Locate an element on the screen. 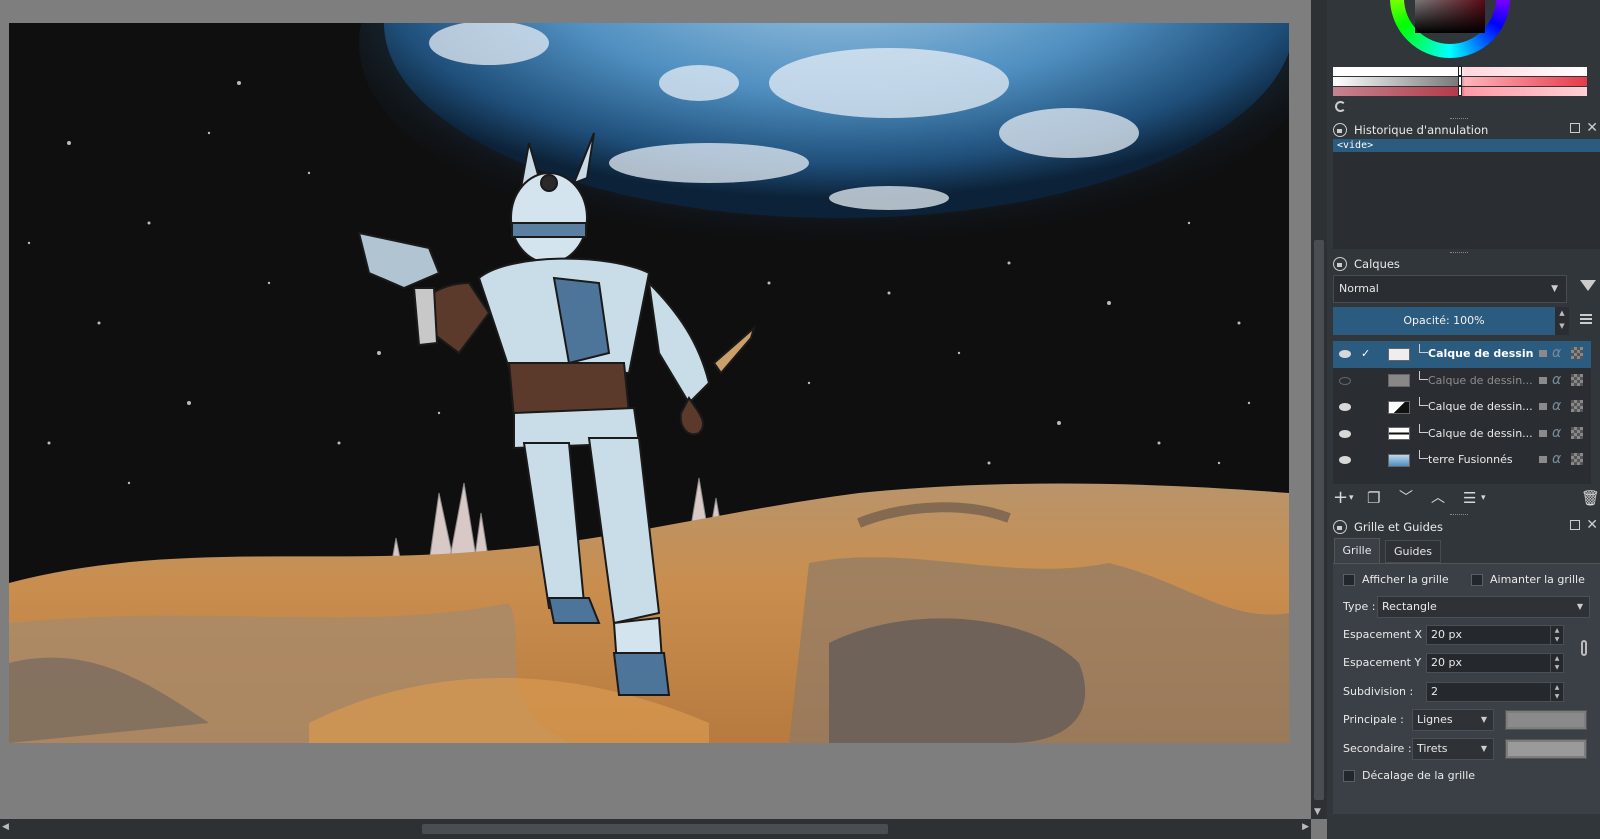 The height and width of the screenshot is (839, 1600). tab-guides: Guides is located at coordinates (1413, 551).